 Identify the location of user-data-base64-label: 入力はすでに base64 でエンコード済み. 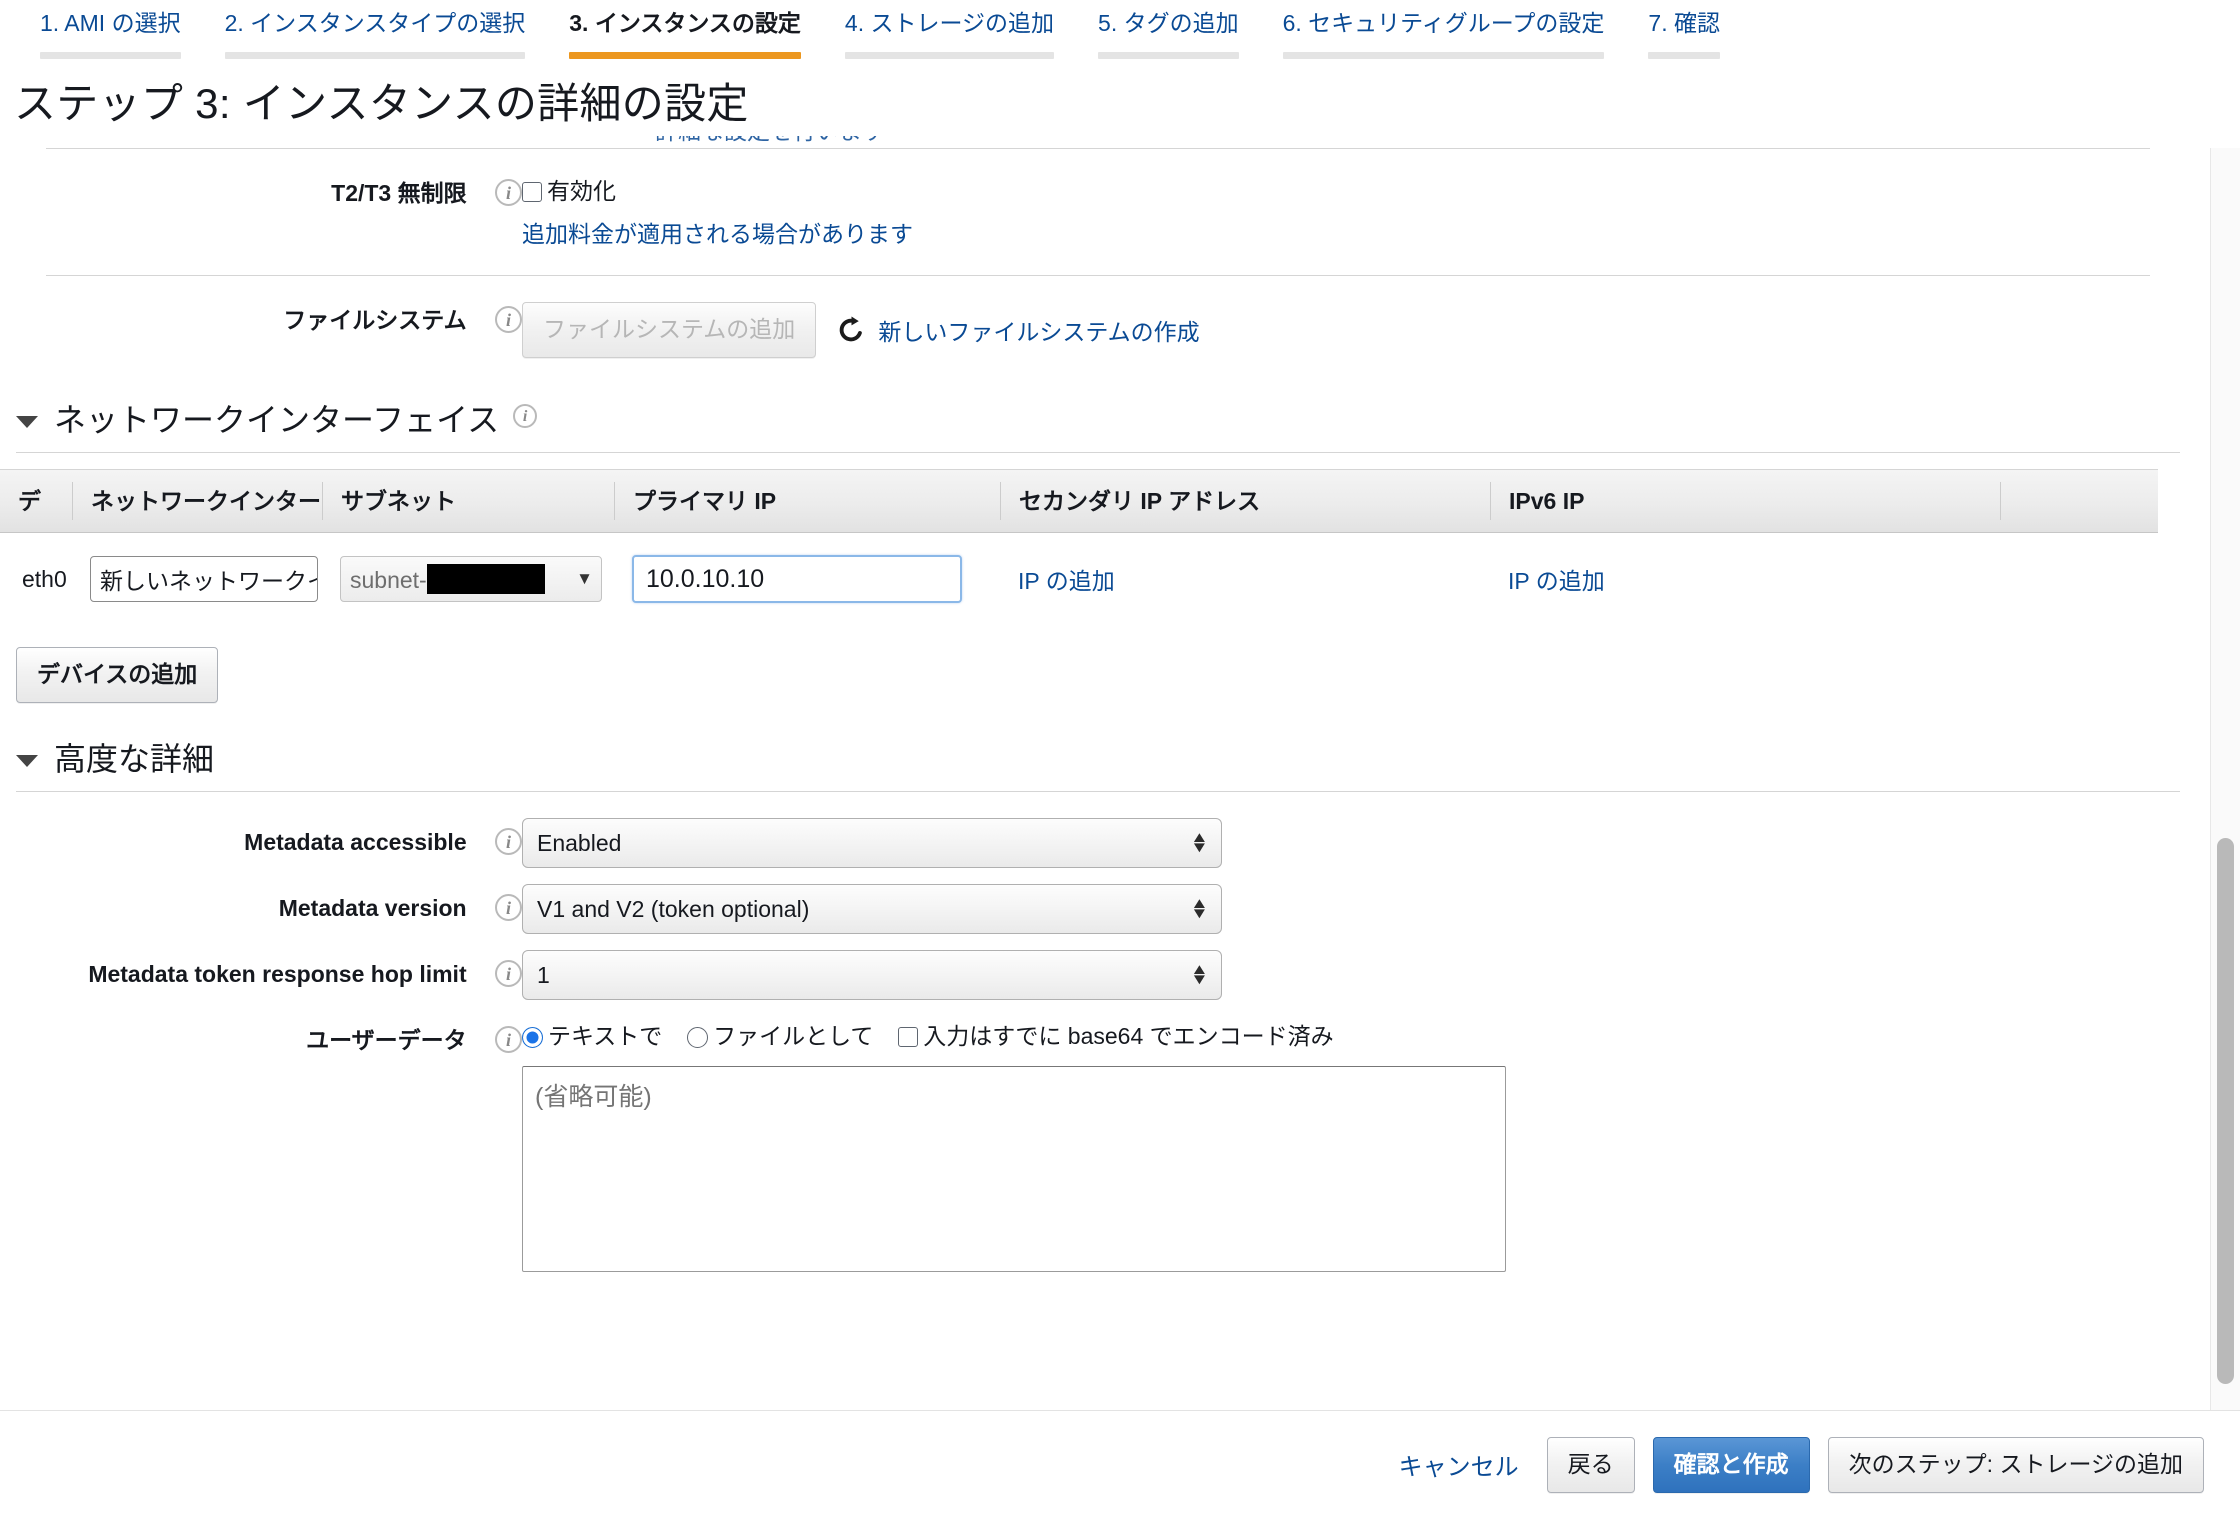
(1128, 1036).